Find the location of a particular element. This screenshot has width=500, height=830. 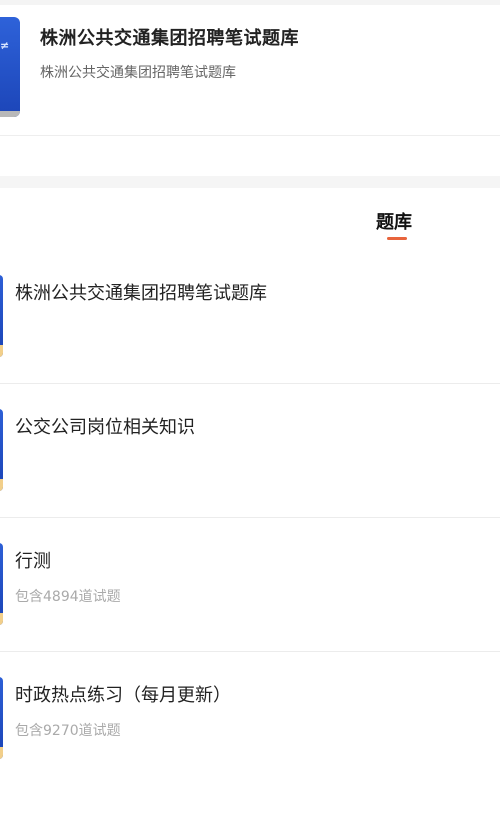

active-tab-indicator is located at coordinates (397, 238).